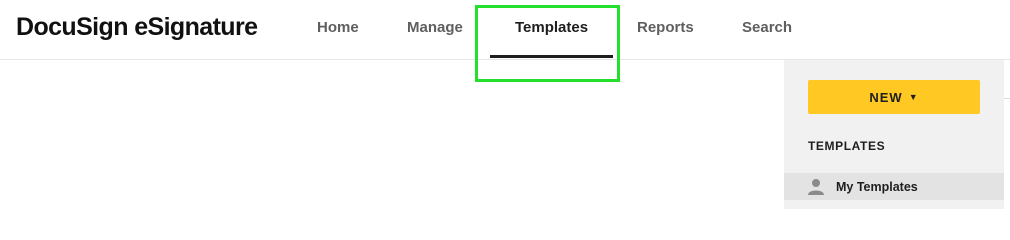 This screenshot has width=1010, height=240. I want to click on nav-search: Search, so click(767, 27).